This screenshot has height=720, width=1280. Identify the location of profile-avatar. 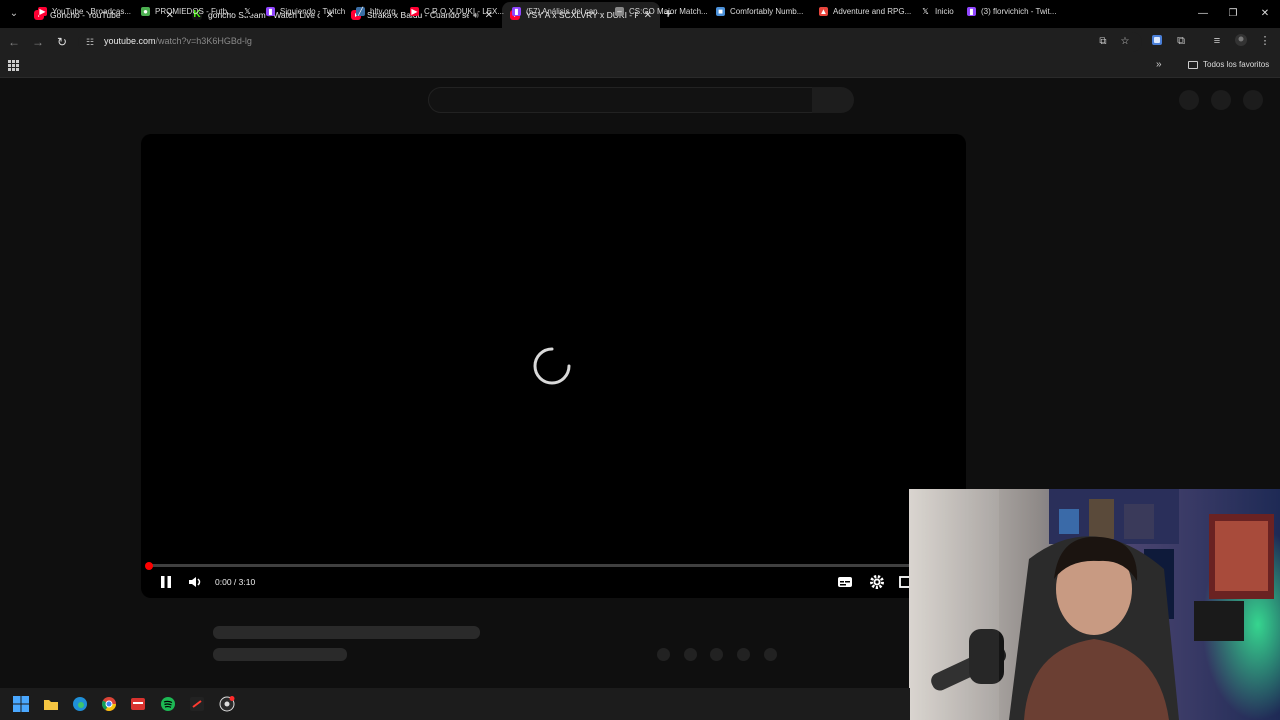
(1241, 41).